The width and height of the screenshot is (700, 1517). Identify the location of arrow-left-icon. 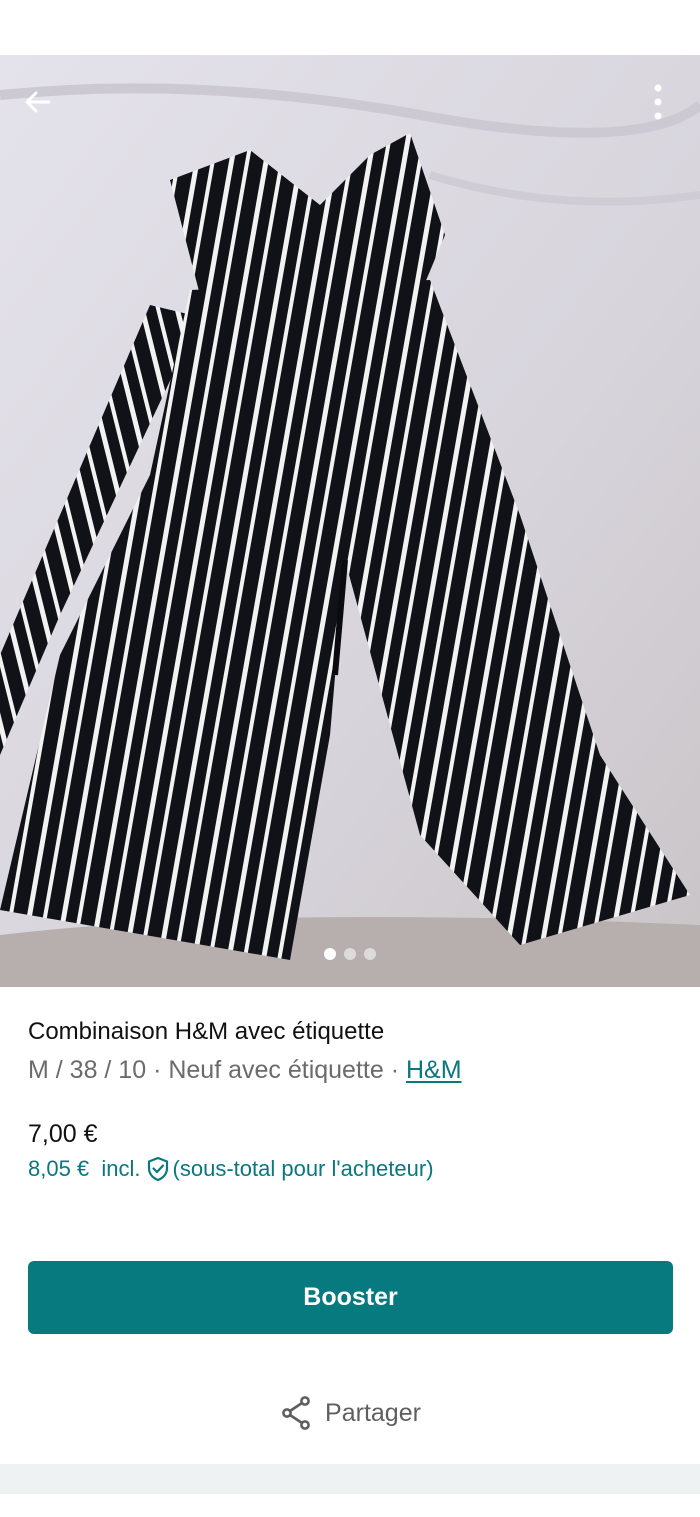
(38, 102).